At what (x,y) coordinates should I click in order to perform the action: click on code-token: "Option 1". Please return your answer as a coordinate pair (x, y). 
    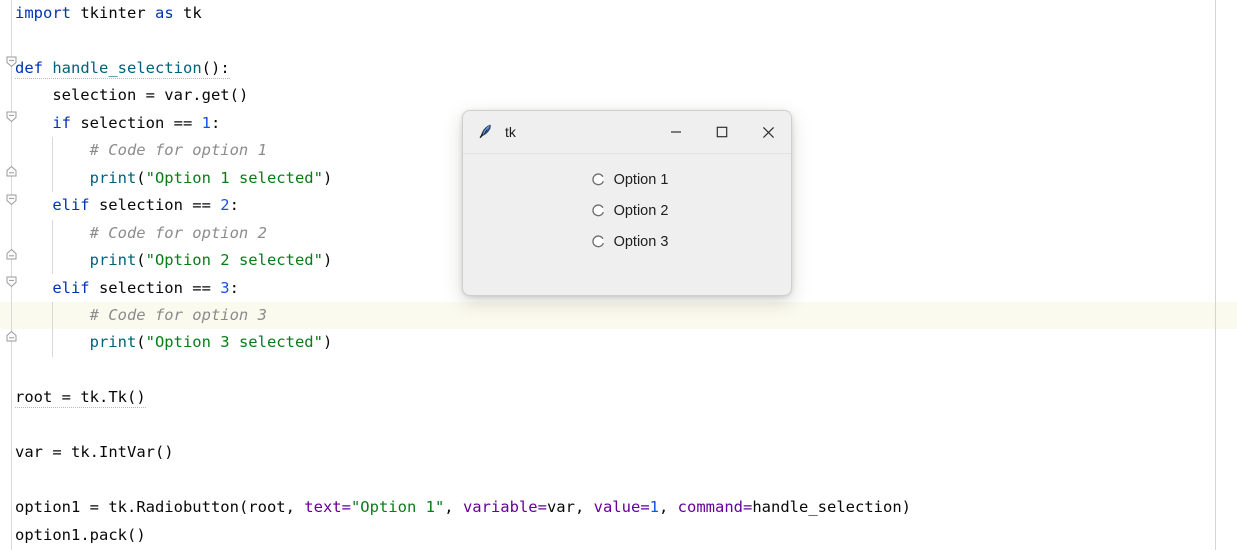
    Looking at the image, I should click on (397, 507).